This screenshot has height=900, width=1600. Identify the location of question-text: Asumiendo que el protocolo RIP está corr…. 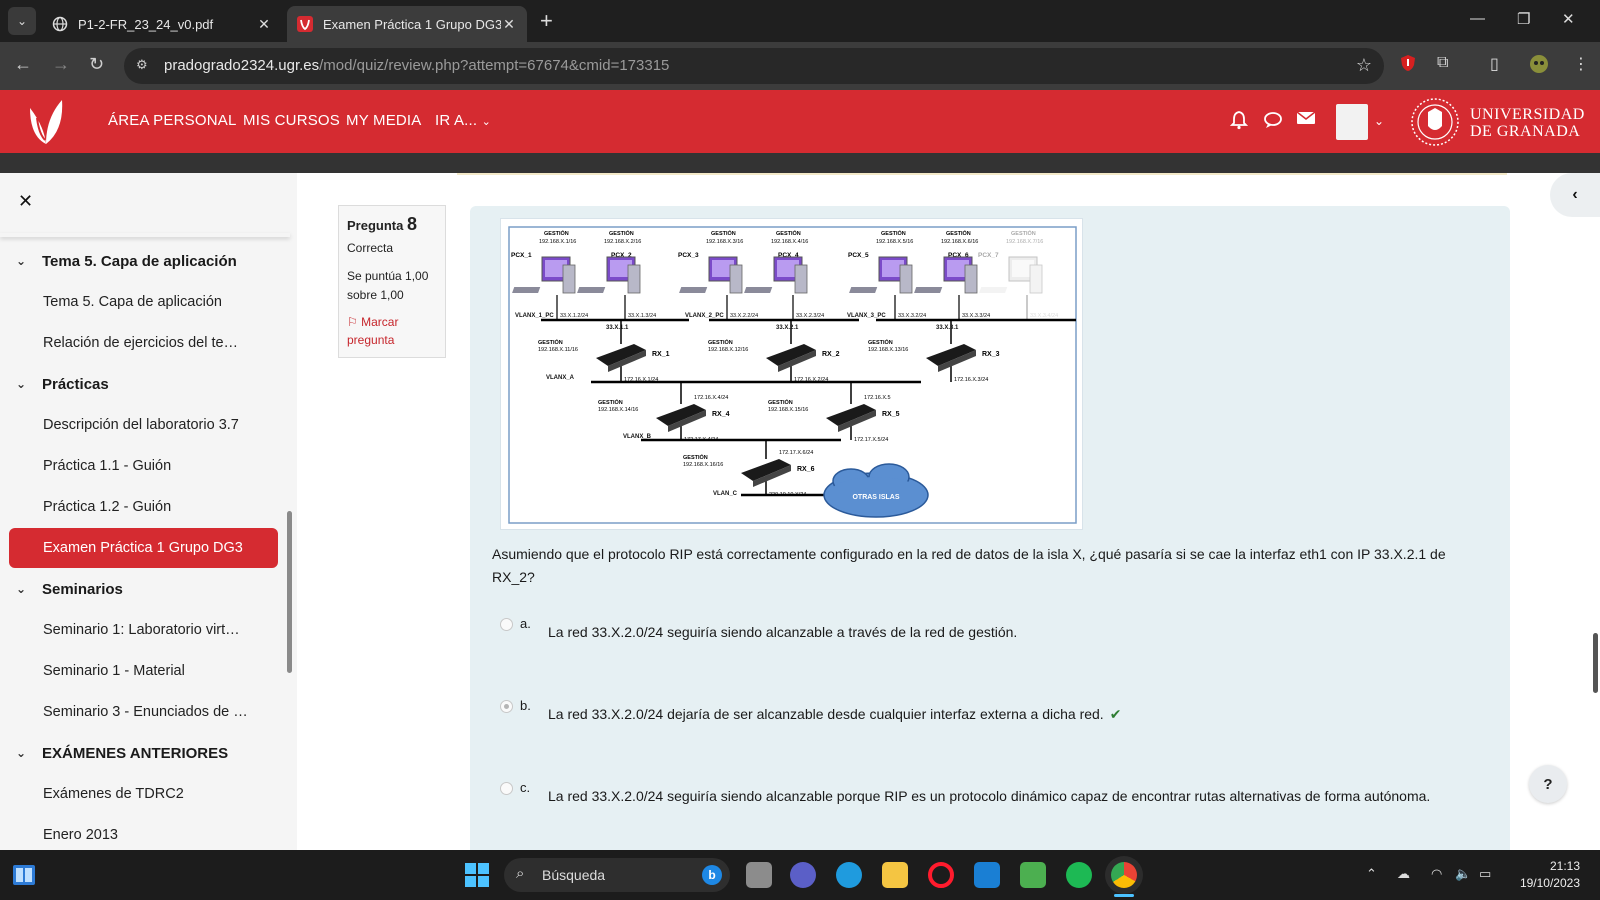
(969, 565).